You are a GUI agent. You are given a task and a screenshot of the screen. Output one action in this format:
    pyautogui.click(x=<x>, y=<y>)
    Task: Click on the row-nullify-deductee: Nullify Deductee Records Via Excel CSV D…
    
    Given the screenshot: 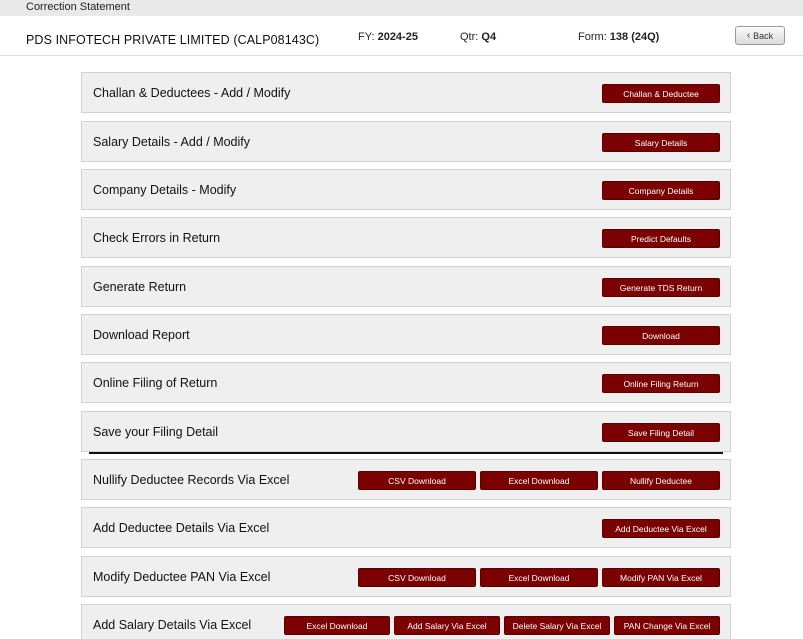 What is the action you would take?
    pyautogui.click(x=406, y=479)
    